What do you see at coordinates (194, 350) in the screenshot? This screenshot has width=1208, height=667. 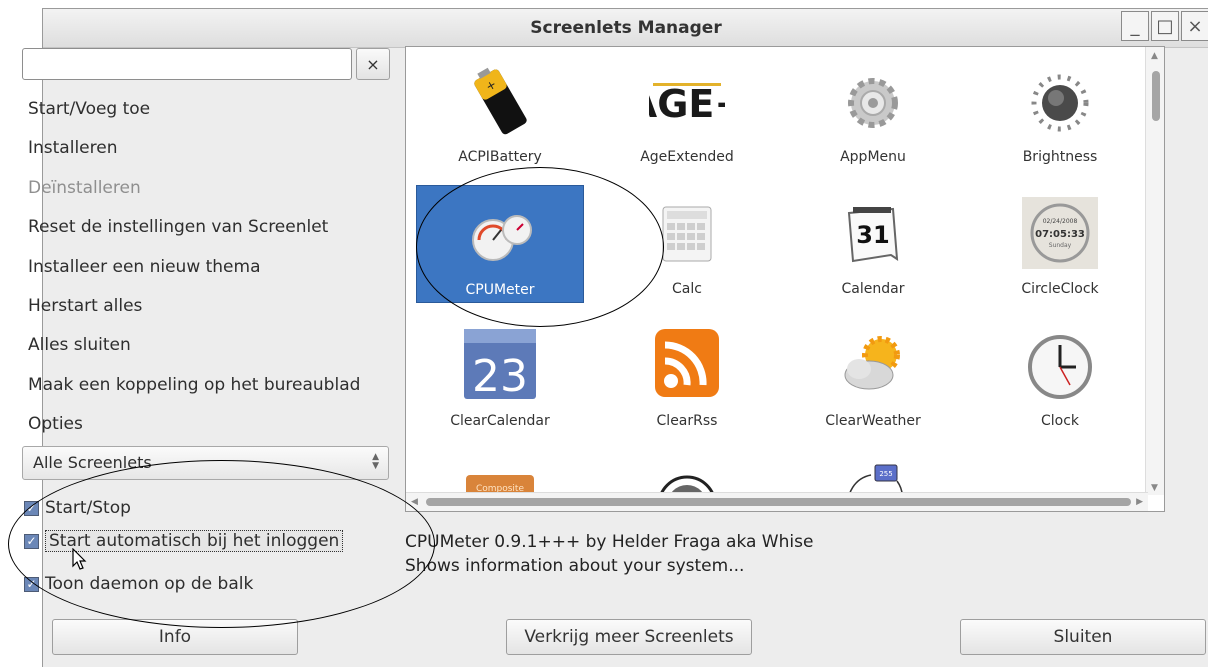 I see `menu-item-close-all: Alles sluiten` at bounding box center [194, 350].